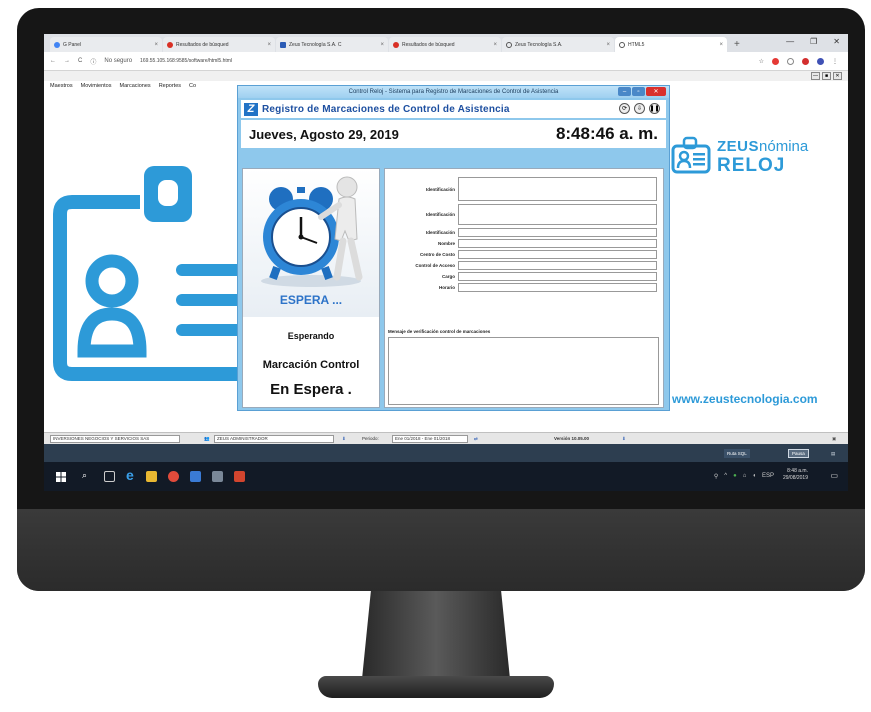  Describe the element at coordinates (446, 76) in the screenshot. I see `app-window-bar: — ■ ✕` at that location.